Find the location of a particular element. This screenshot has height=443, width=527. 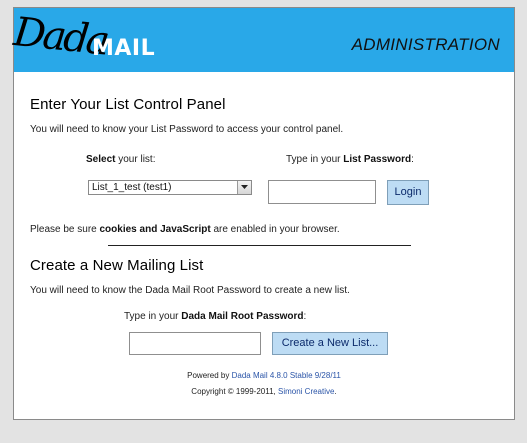

select-list-label: Select your list: is located at coordinates (120, 159).